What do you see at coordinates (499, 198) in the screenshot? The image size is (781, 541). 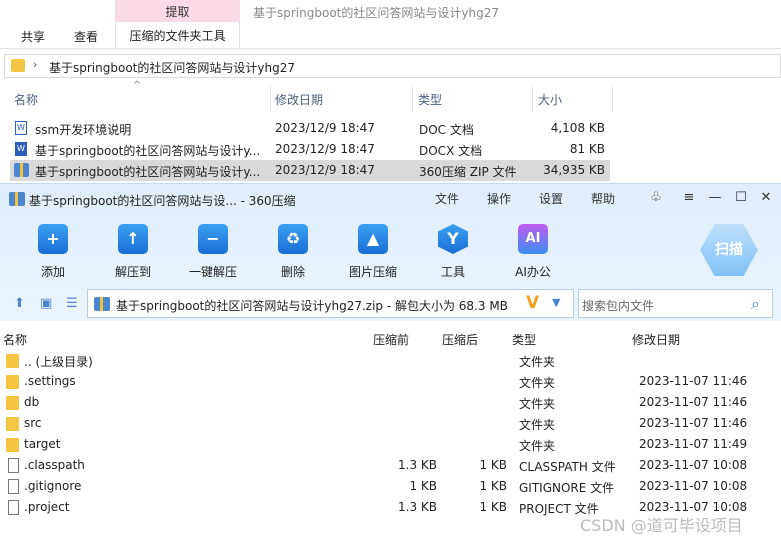 I see `menu-operation: 操作` at bounding box center [499, 198].